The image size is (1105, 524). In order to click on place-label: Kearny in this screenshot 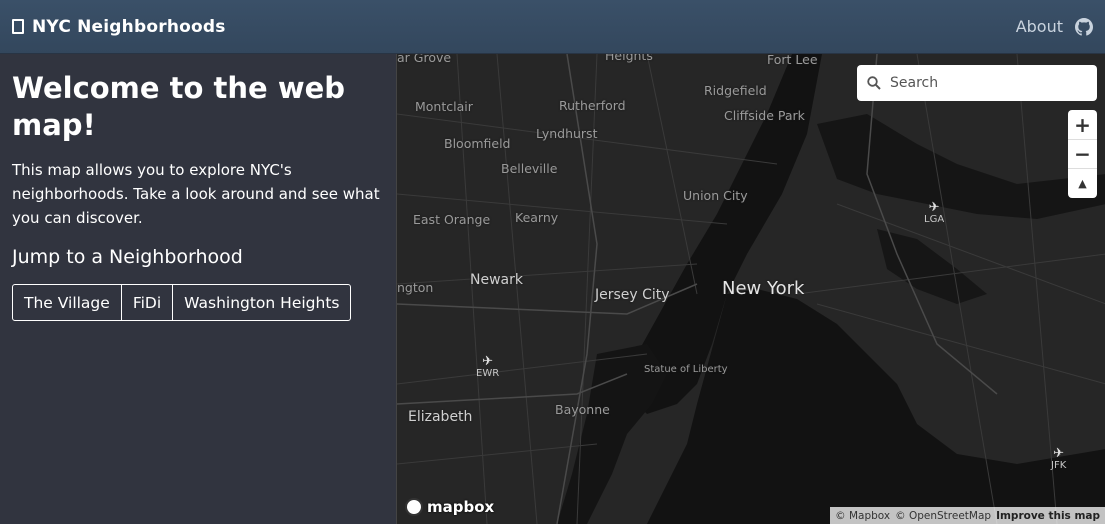, I will do `click(537, 217)`.